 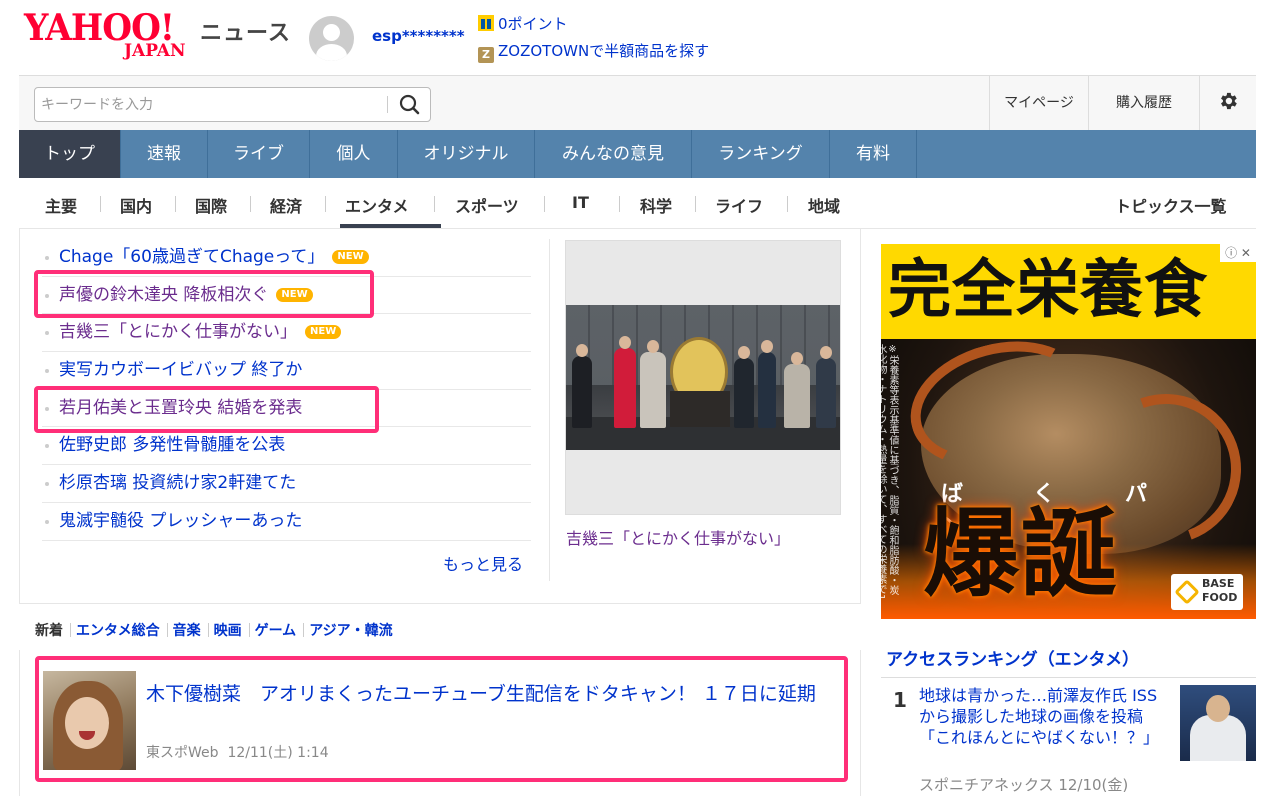 I want to click on topic-link: 佐野史郎 多発性骨髄腫を公表, so click(x=172, y=445).